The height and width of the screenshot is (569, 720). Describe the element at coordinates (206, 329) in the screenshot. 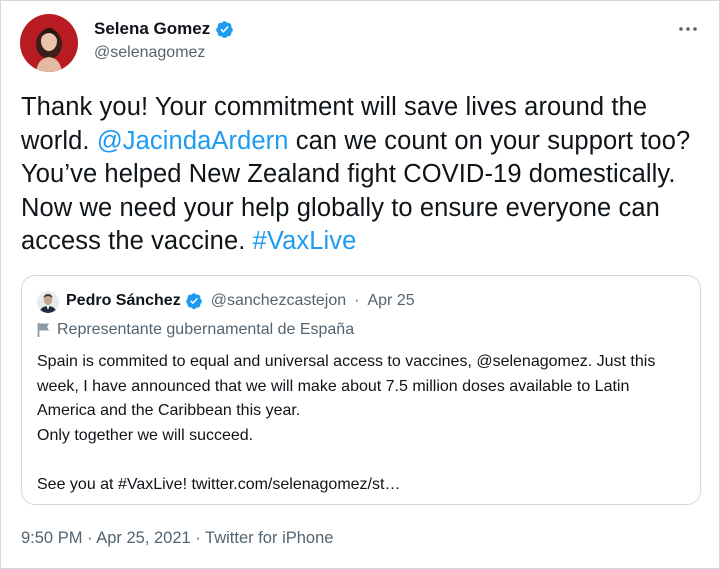

I see `government-label-text: Representante gubernamental de España` at that location.